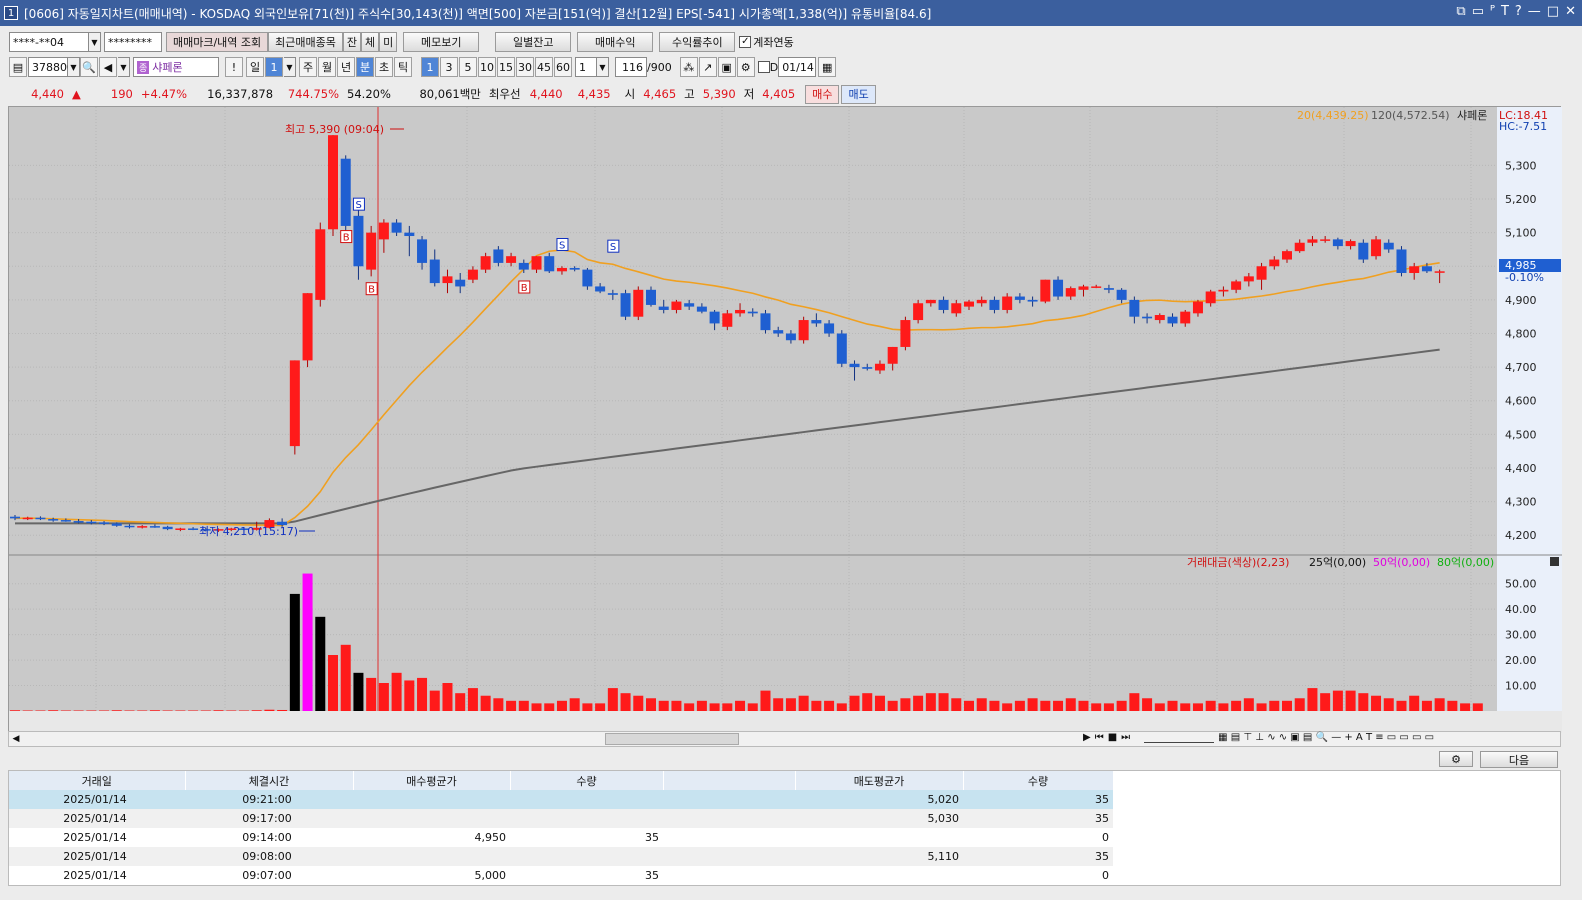 The width and height of the screenshot is (1582, 900). What do you see at coordinates (1518, 11) in the screenshot?
I see `window-btn-4: ?` at bounding box center [1518, 11].